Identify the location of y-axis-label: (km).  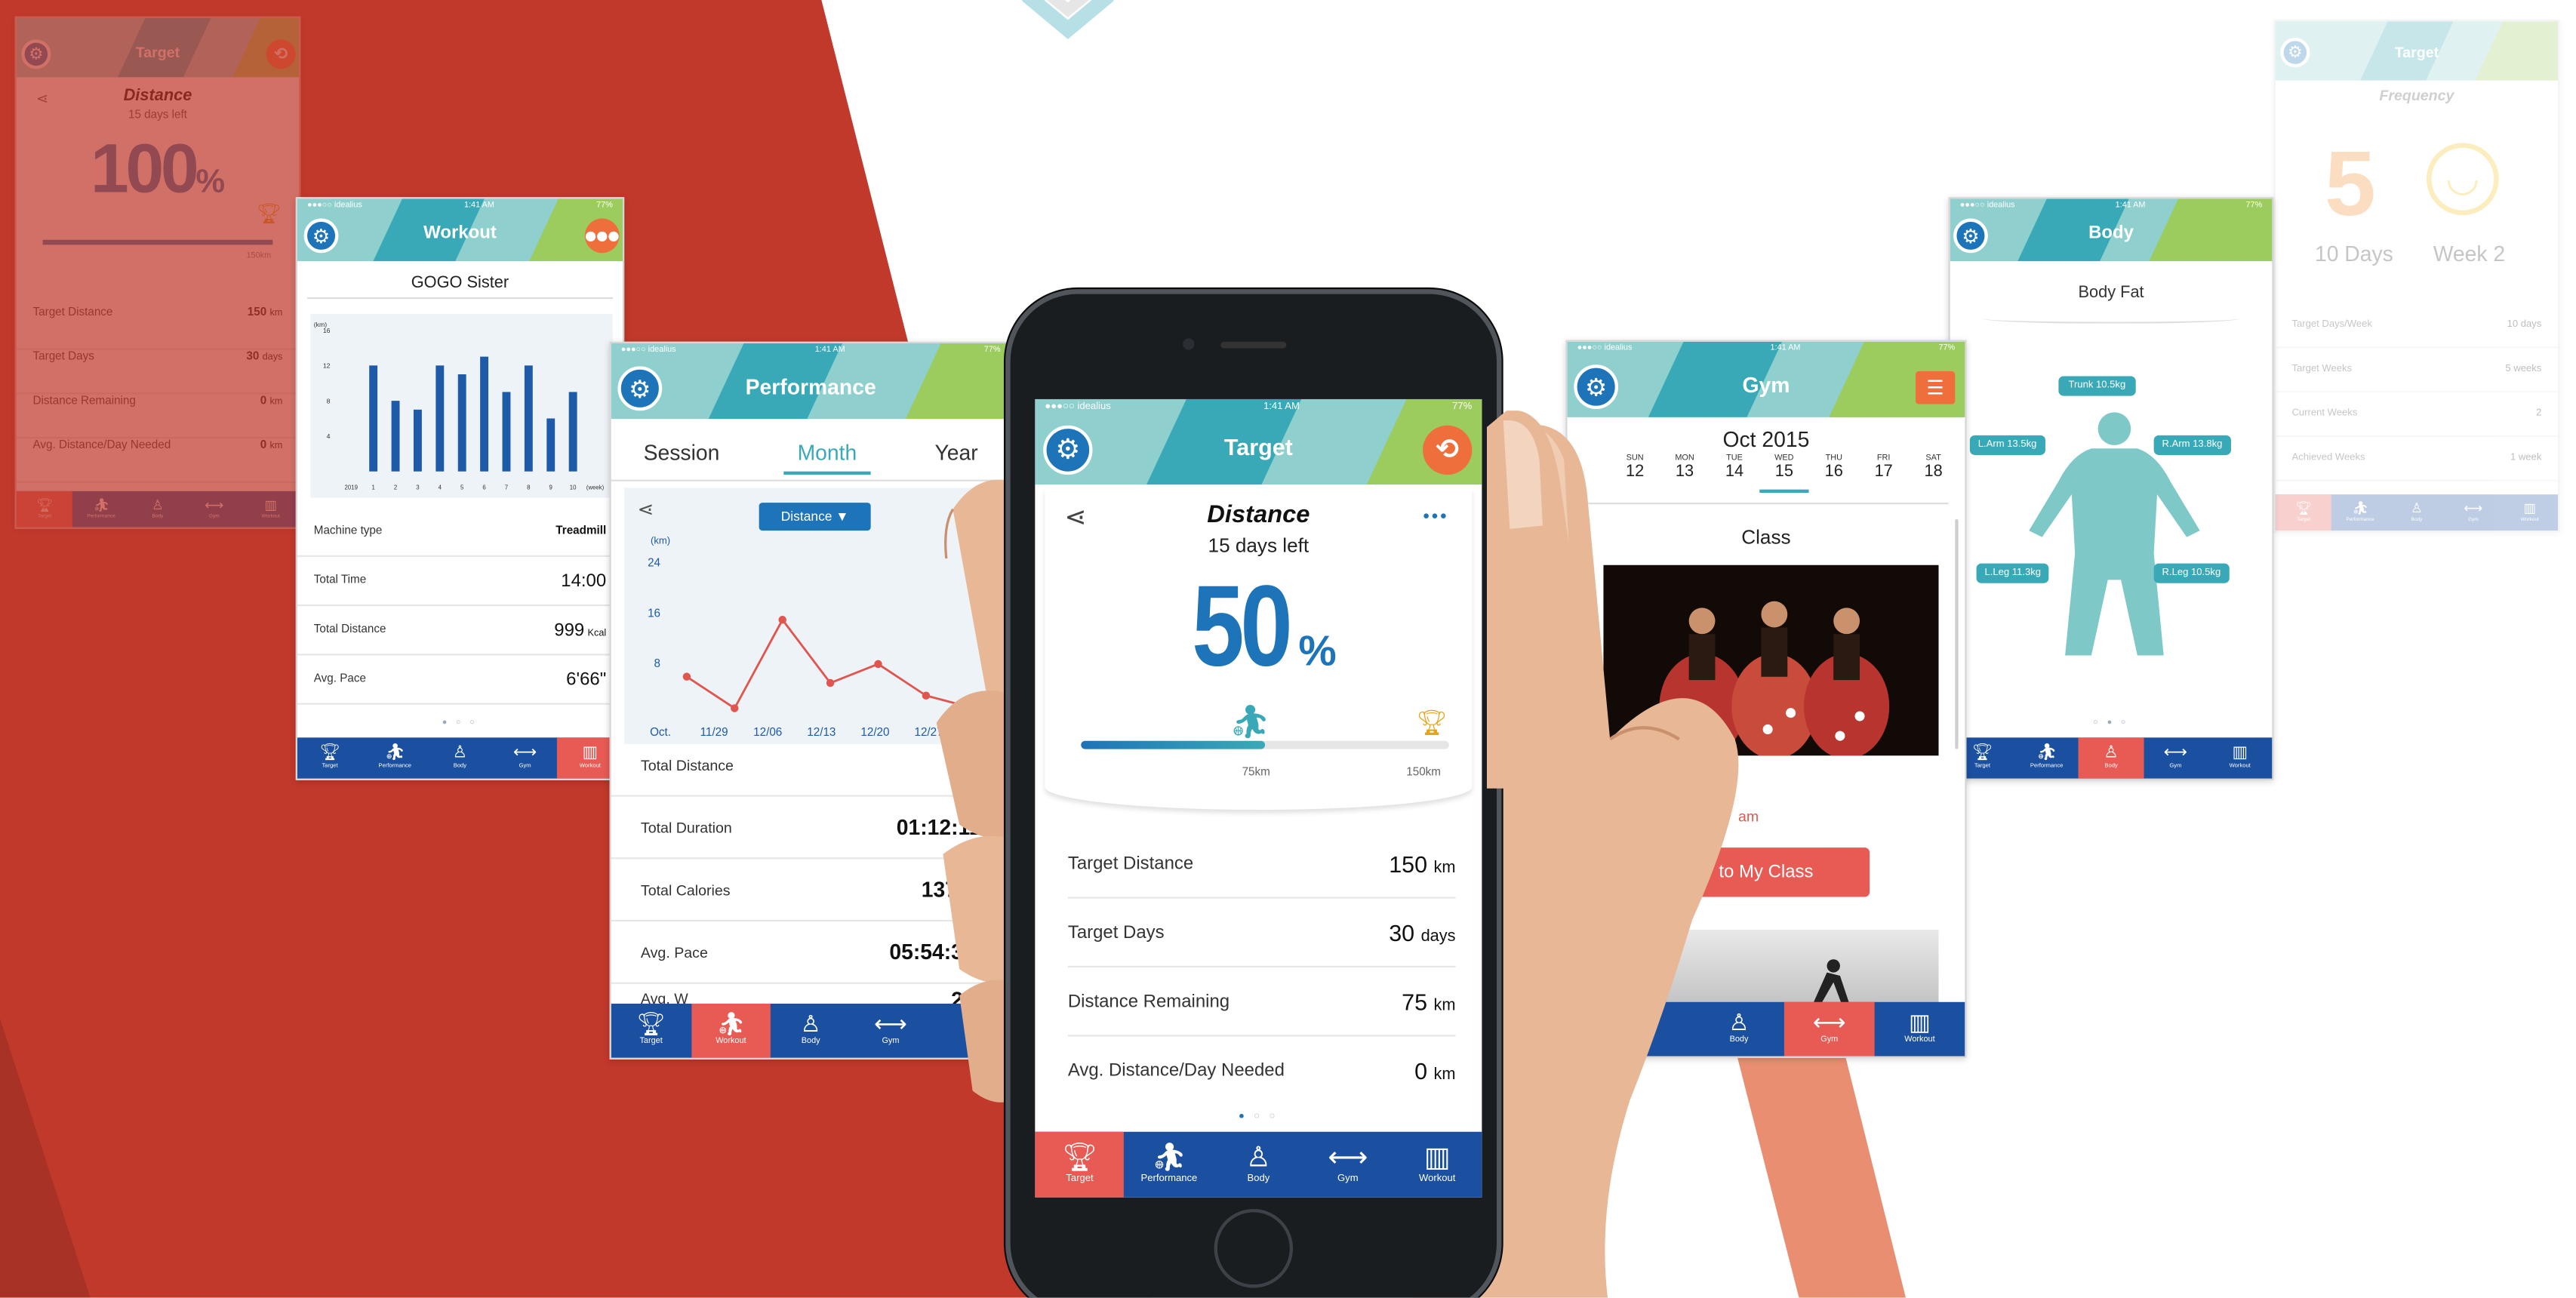
(660, 540).